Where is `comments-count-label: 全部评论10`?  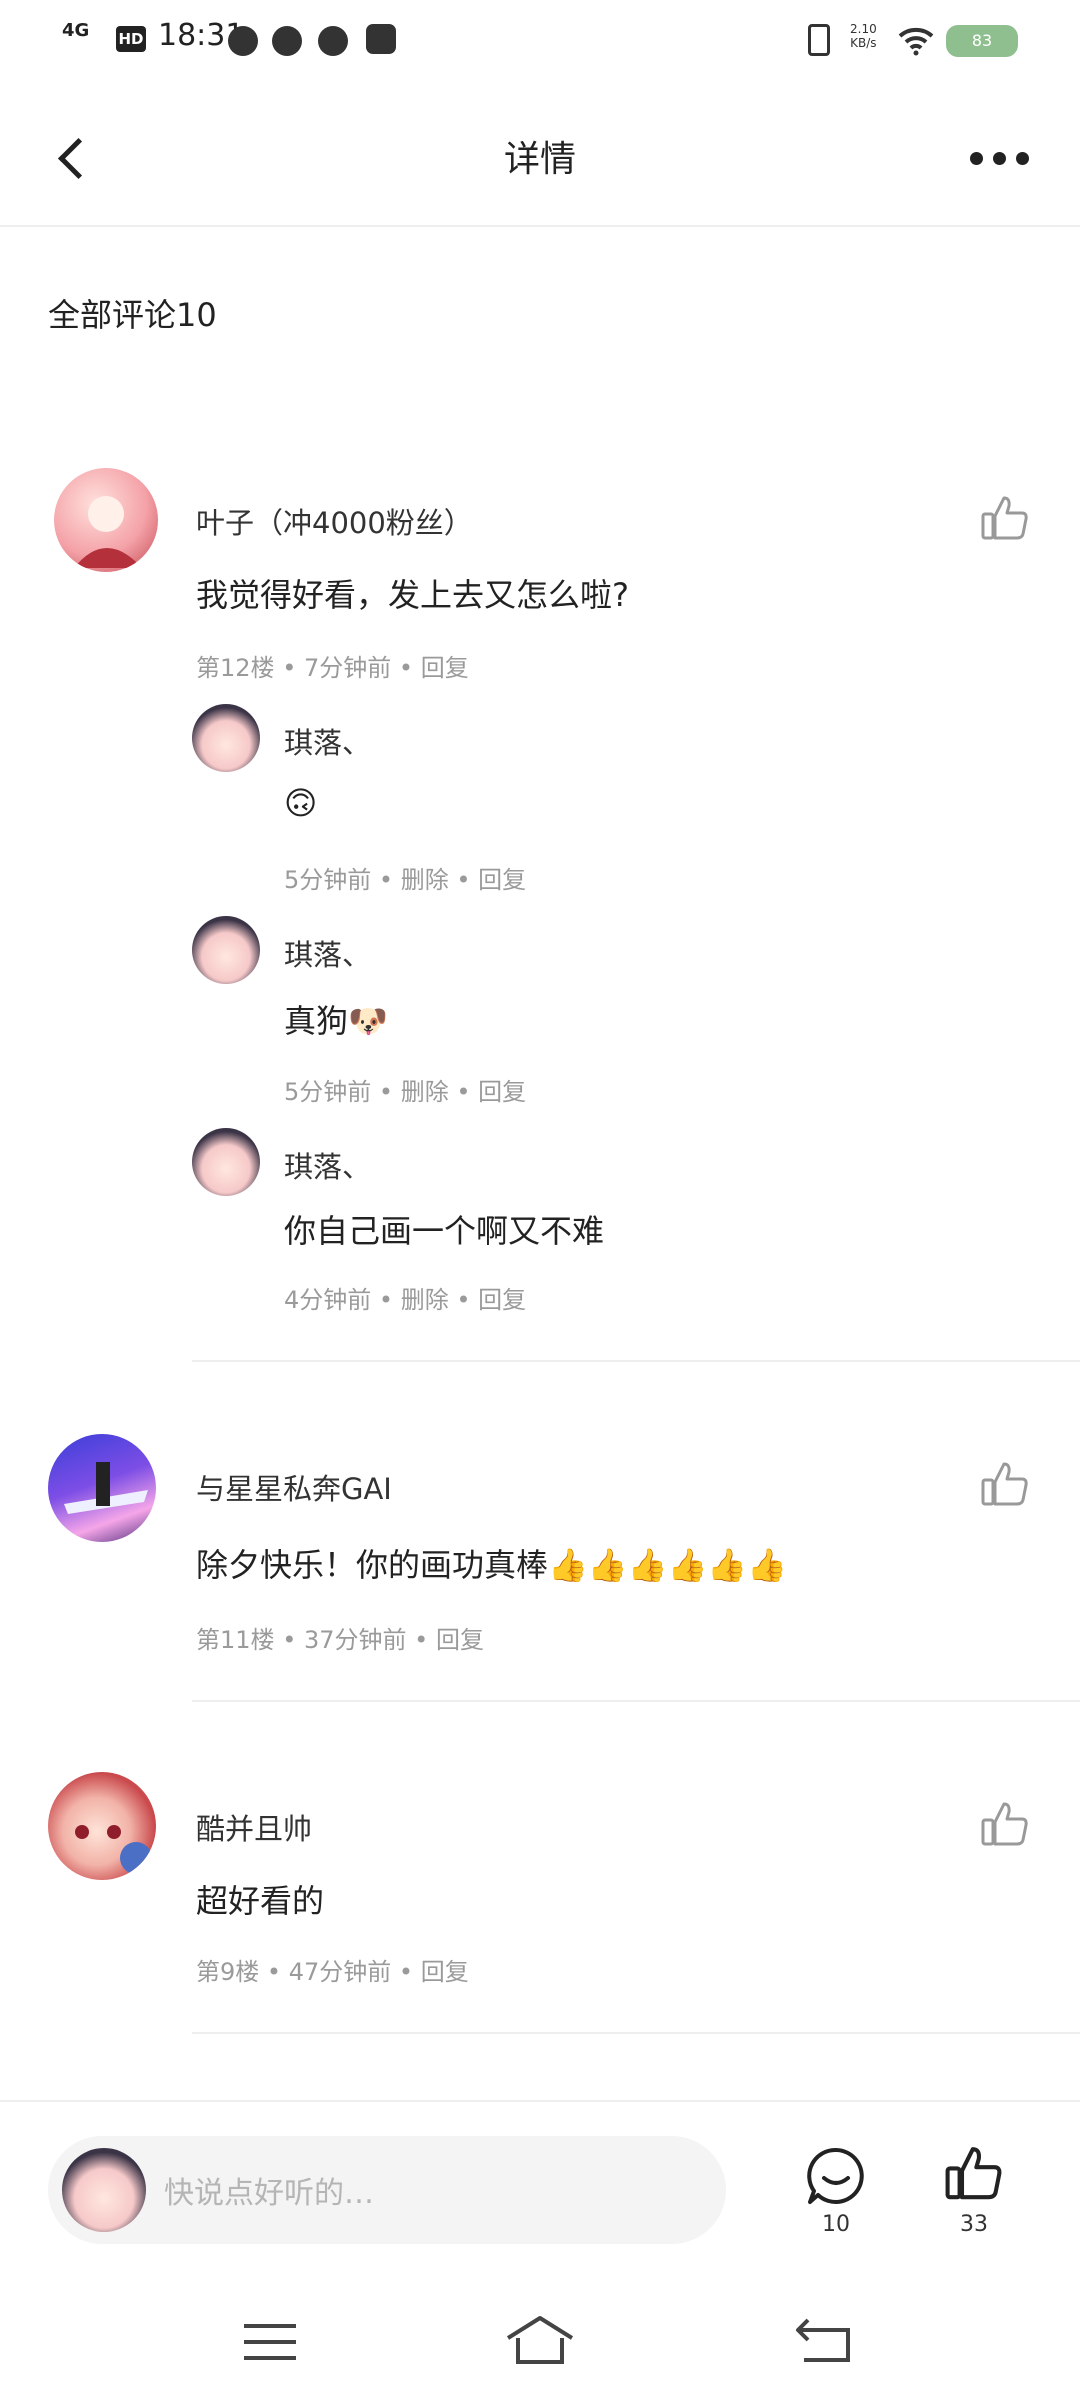 comments-count-label: 全部评论10 is located at coordinates (132, 315).